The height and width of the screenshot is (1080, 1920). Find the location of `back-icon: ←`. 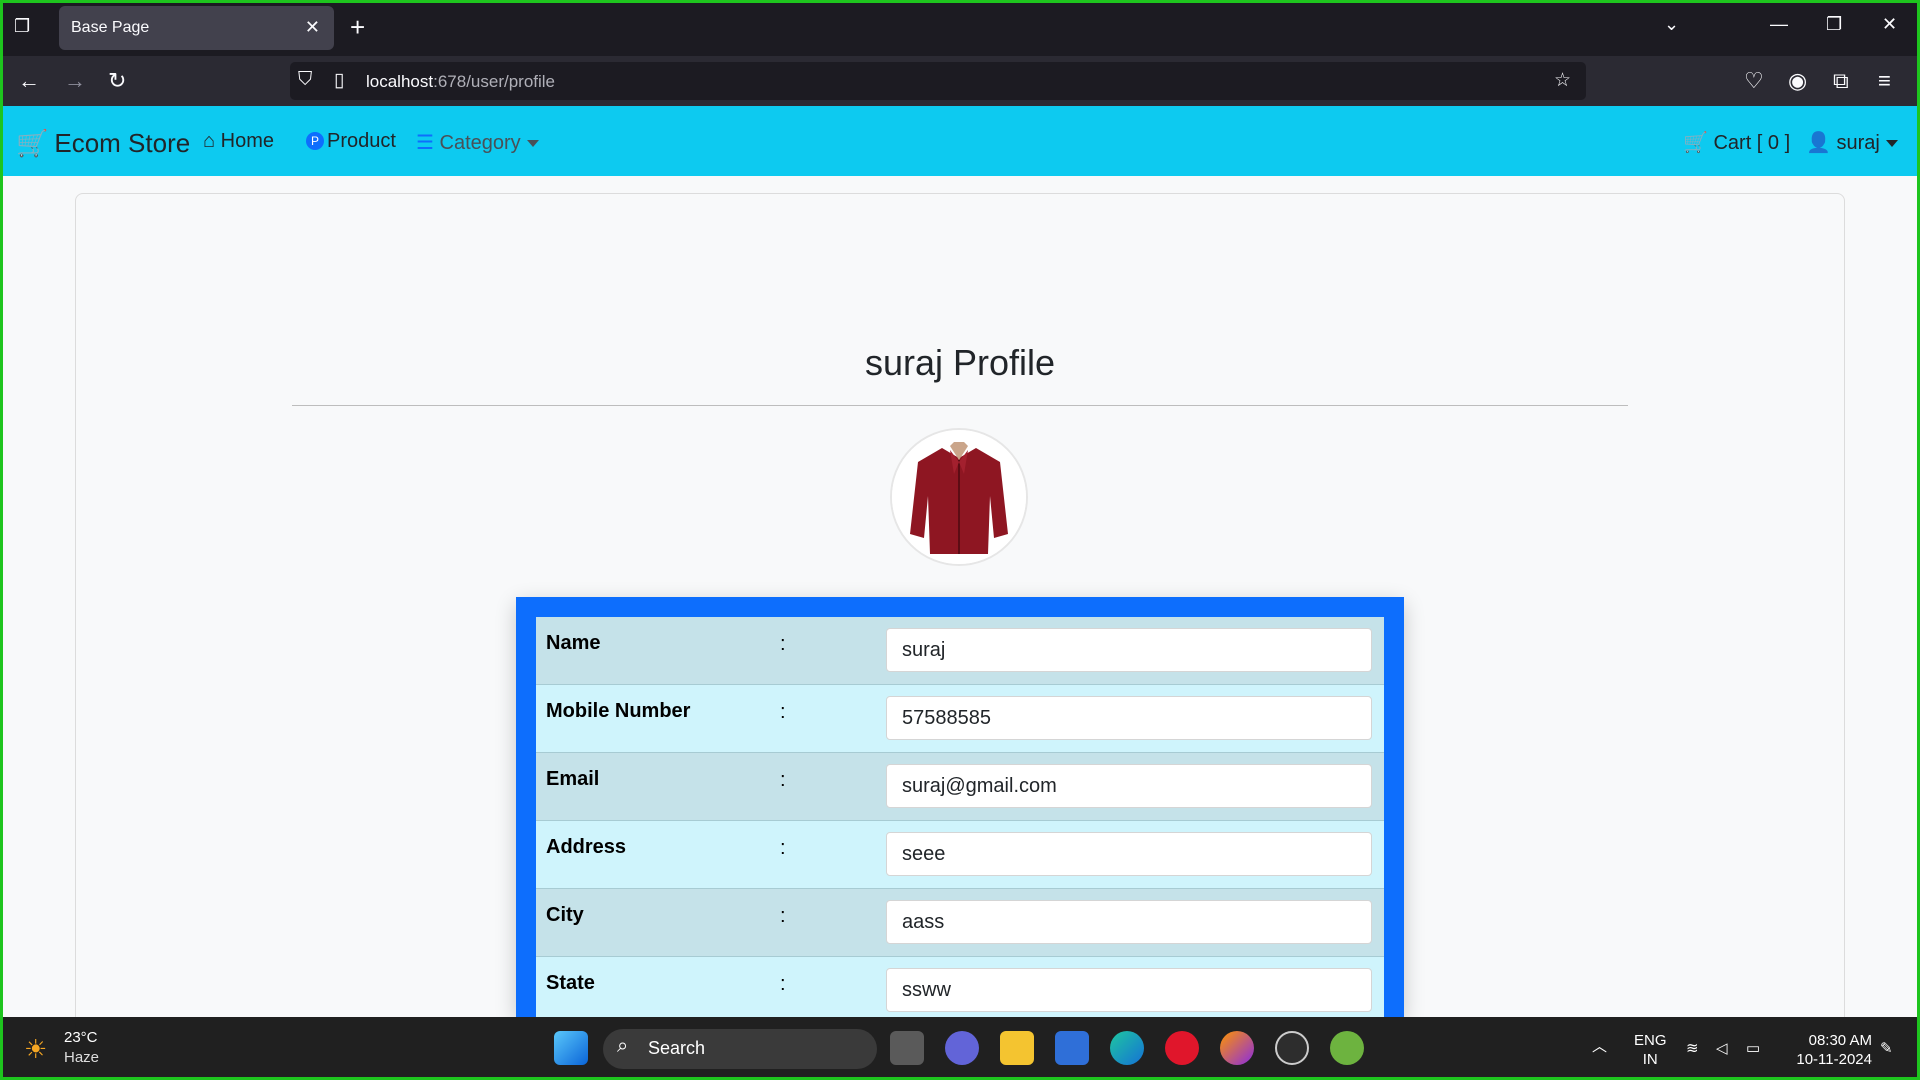

back-icon: ← is located at coordinates (29, 81).